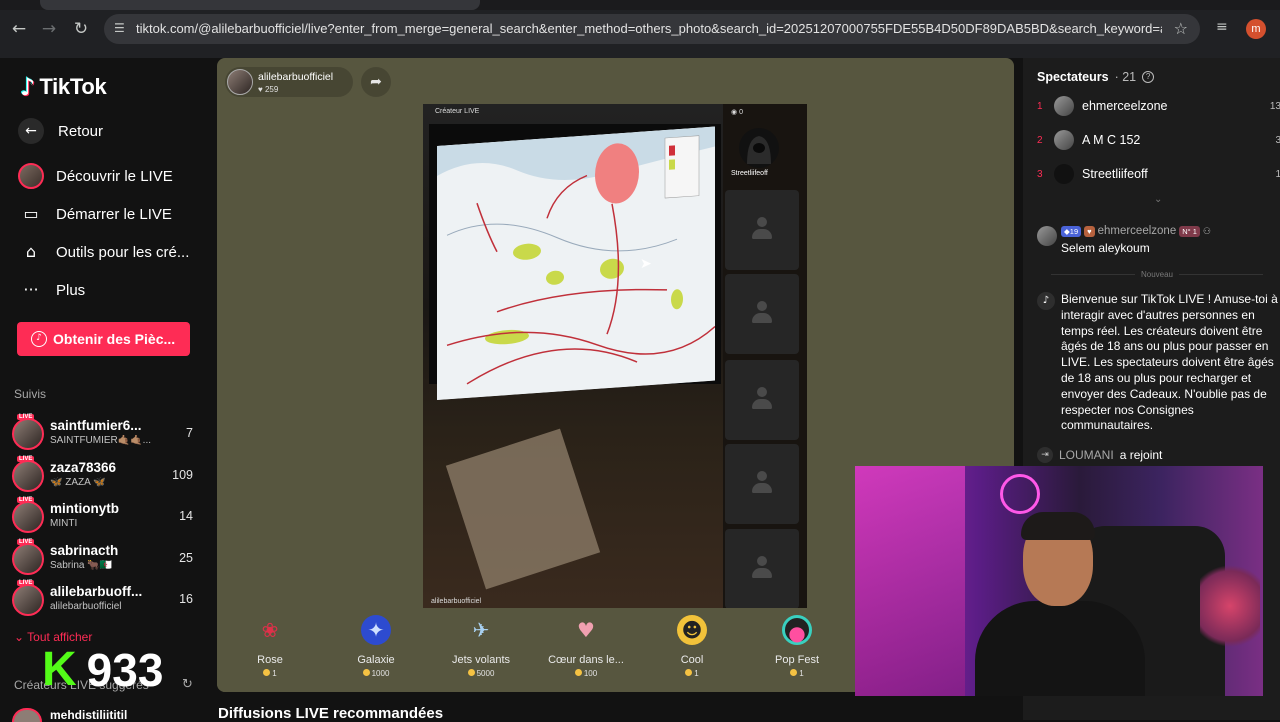 This screenshot has width=1280, height=722. I want to click on following-item: LIVE mintionytb MINTI 14, so click(104, 517).